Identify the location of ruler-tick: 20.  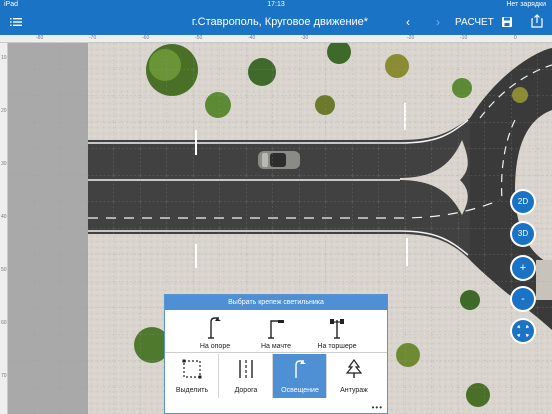
(4, 111).